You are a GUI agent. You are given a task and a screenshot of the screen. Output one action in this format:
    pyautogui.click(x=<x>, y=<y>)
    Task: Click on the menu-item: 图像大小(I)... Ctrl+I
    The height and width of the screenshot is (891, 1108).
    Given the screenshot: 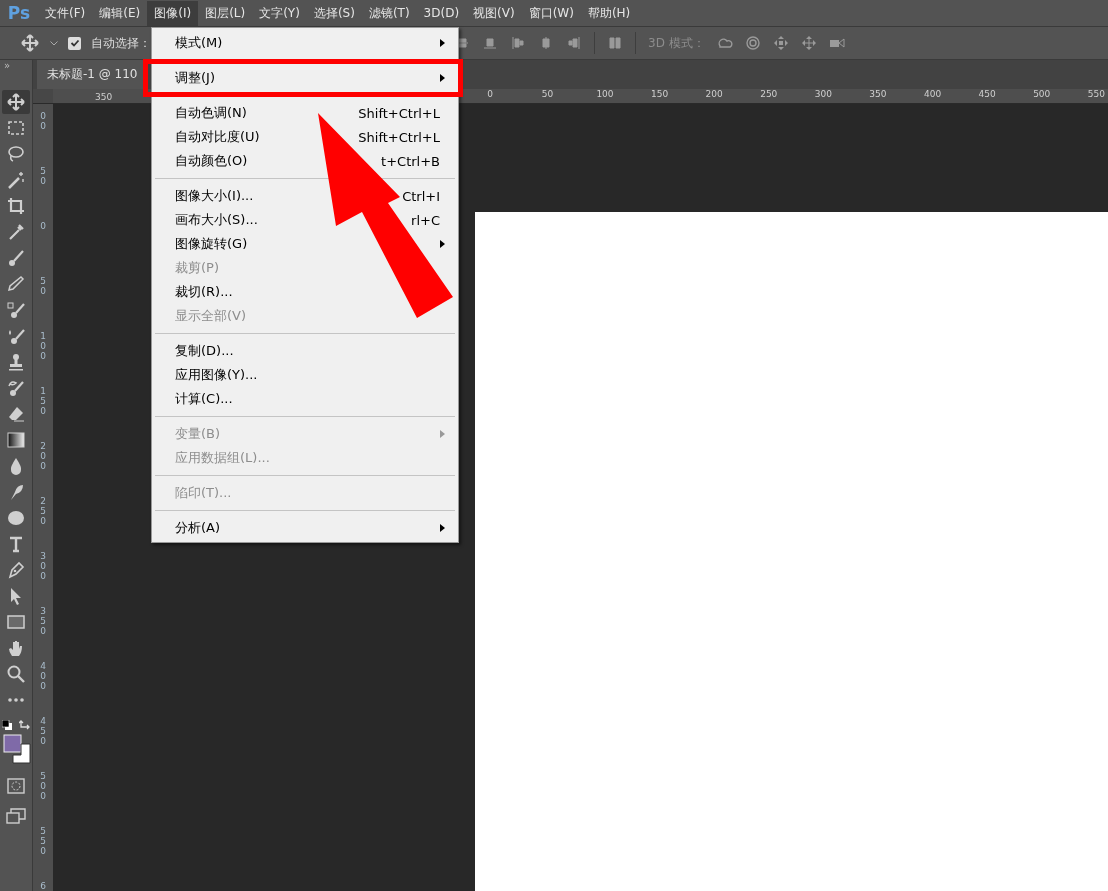 What is the action you would take?
    pyautogui.click(x=305, y=196)
    